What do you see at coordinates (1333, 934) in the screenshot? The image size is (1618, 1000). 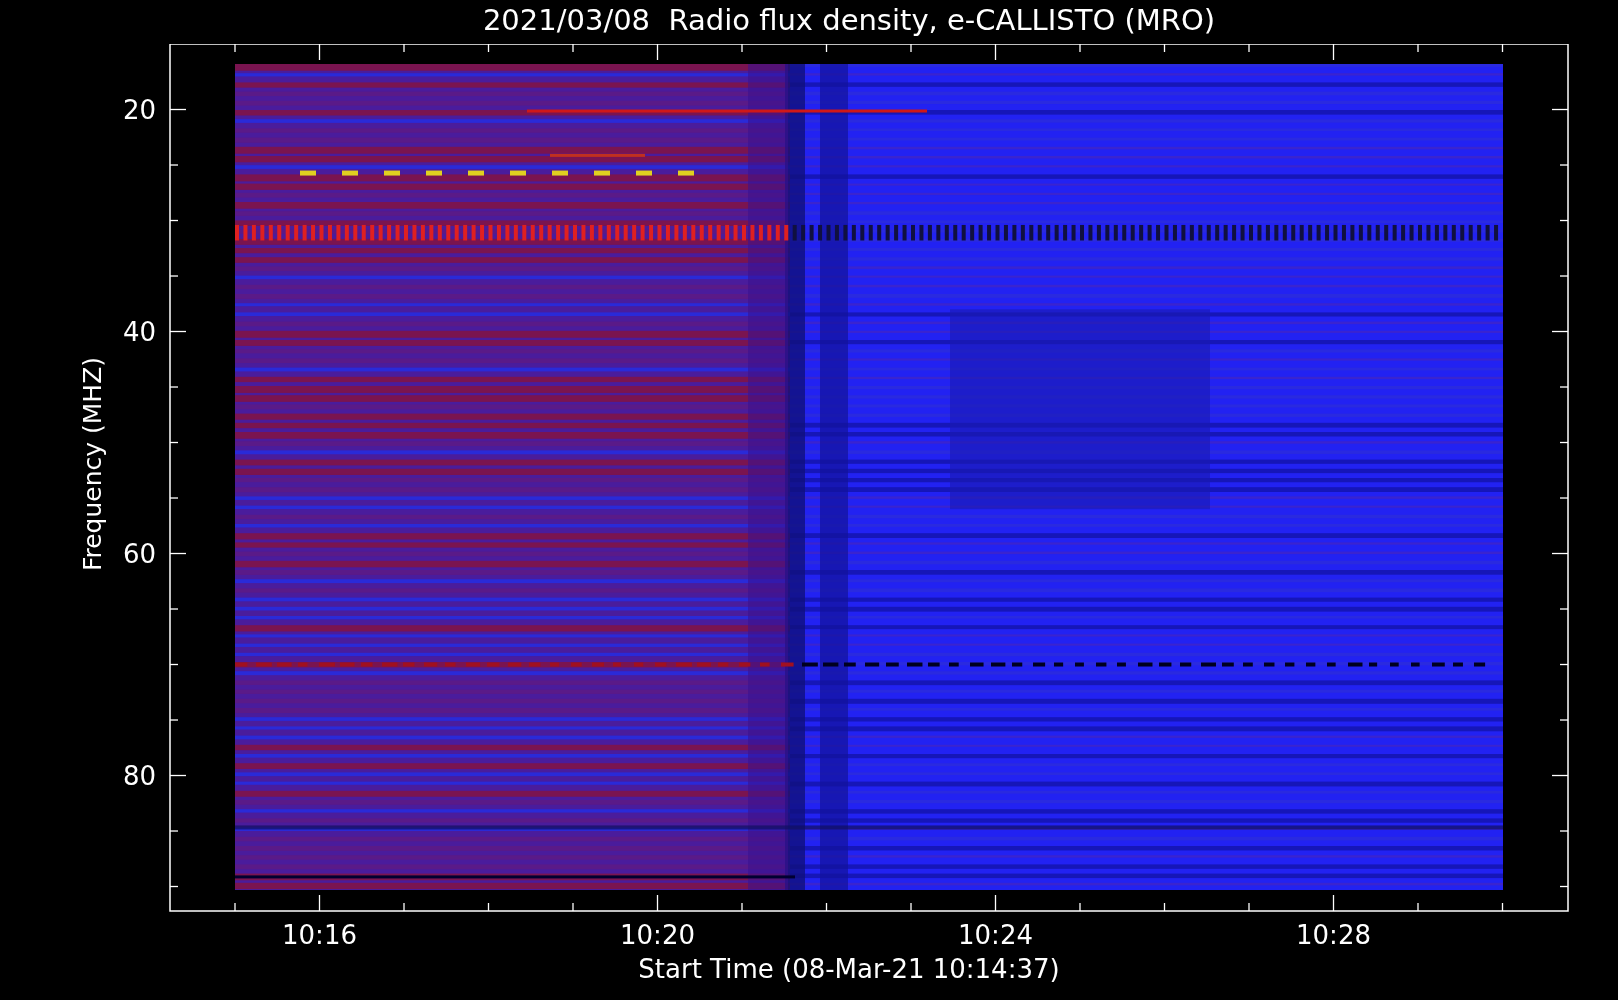 I see `x-tick-label: 10:28` at bounding box center [1333, 934].